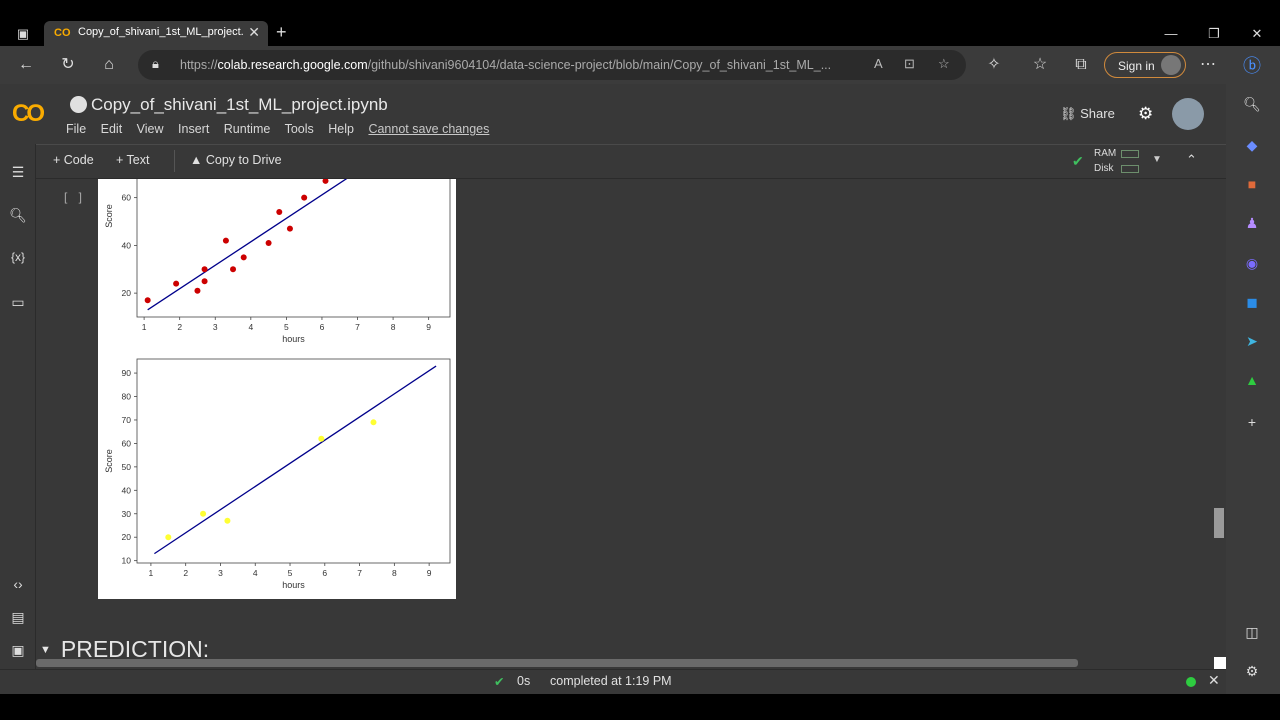 This screenshot has height=720, width=1280. I want to click on cell-run-bracket: [ ], so click(75, 197).